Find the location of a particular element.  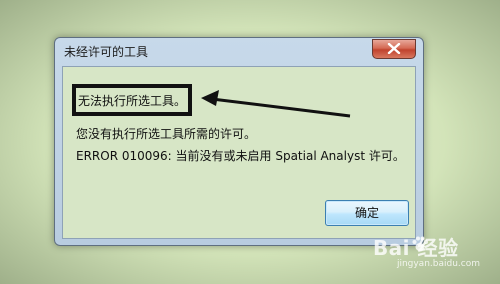

watermark-url: jingyan.baidu.com is located at coordinates (438, 264).